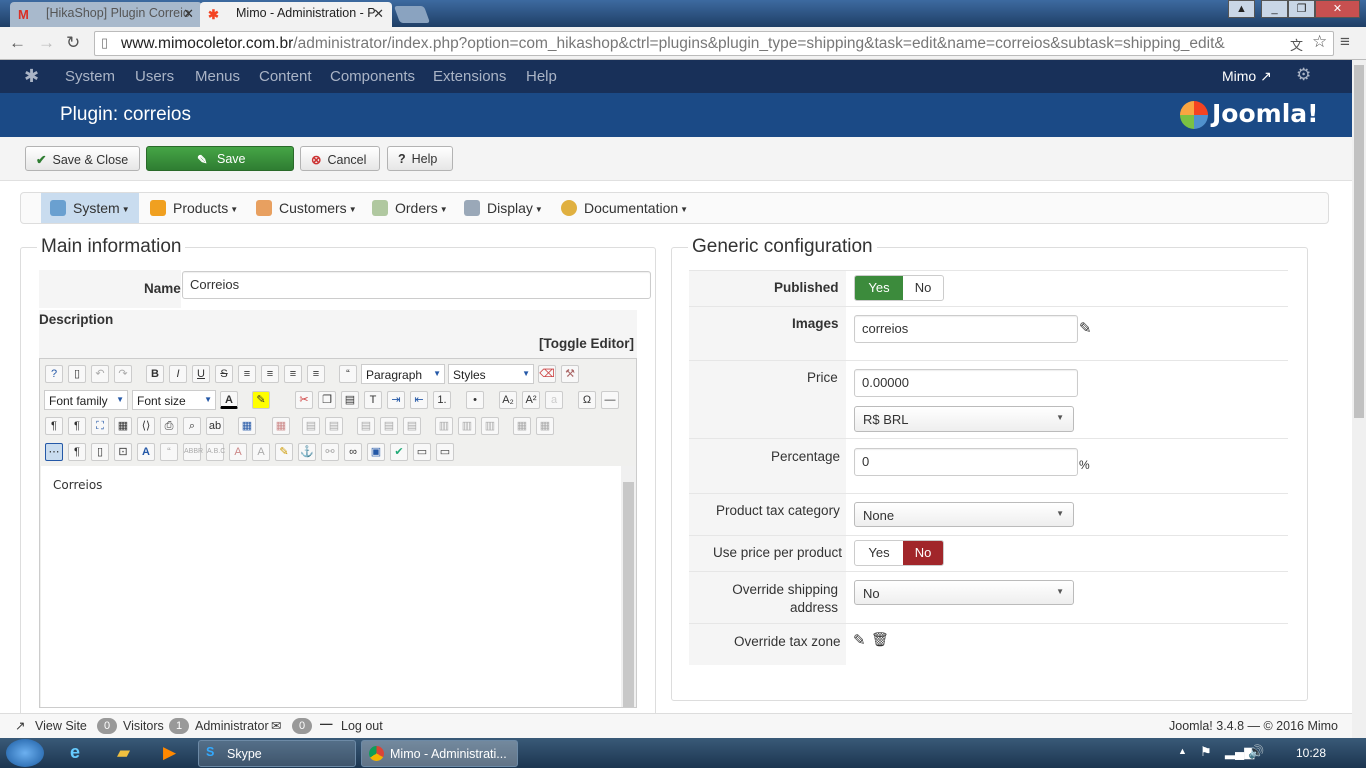 This screenshot has width=1366, height=768. Describe the element at coordinates (247, 426) in the screenshot. I see `table-icon: ▦` at that location.